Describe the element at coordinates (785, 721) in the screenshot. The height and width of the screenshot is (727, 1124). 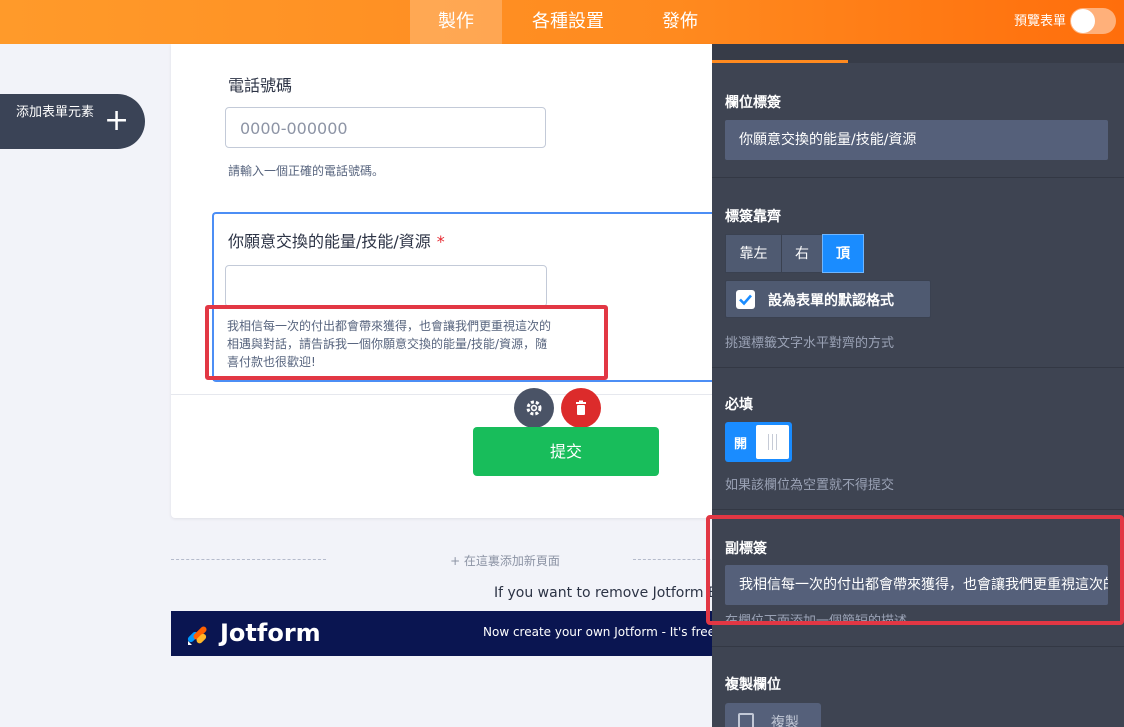
I see `duplicate-button-label: 複製` at that location.